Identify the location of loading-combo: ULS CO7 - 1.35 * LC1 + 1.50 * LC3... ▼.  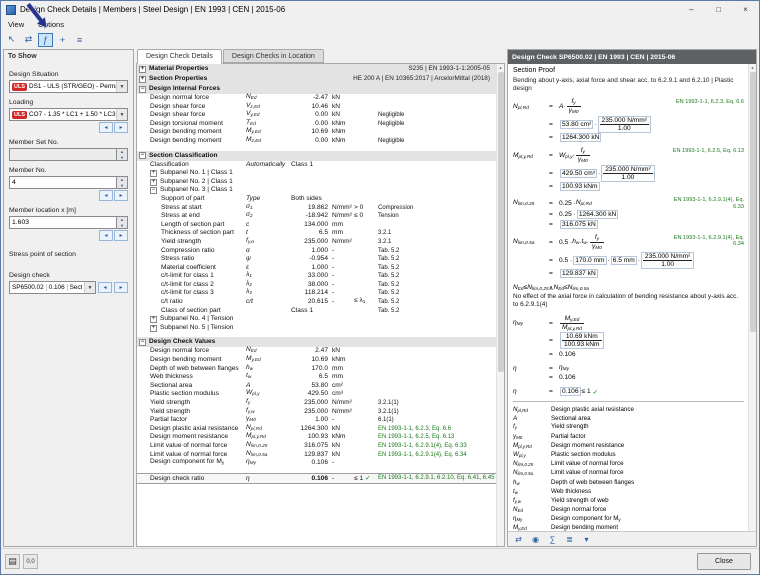
(68, 114).